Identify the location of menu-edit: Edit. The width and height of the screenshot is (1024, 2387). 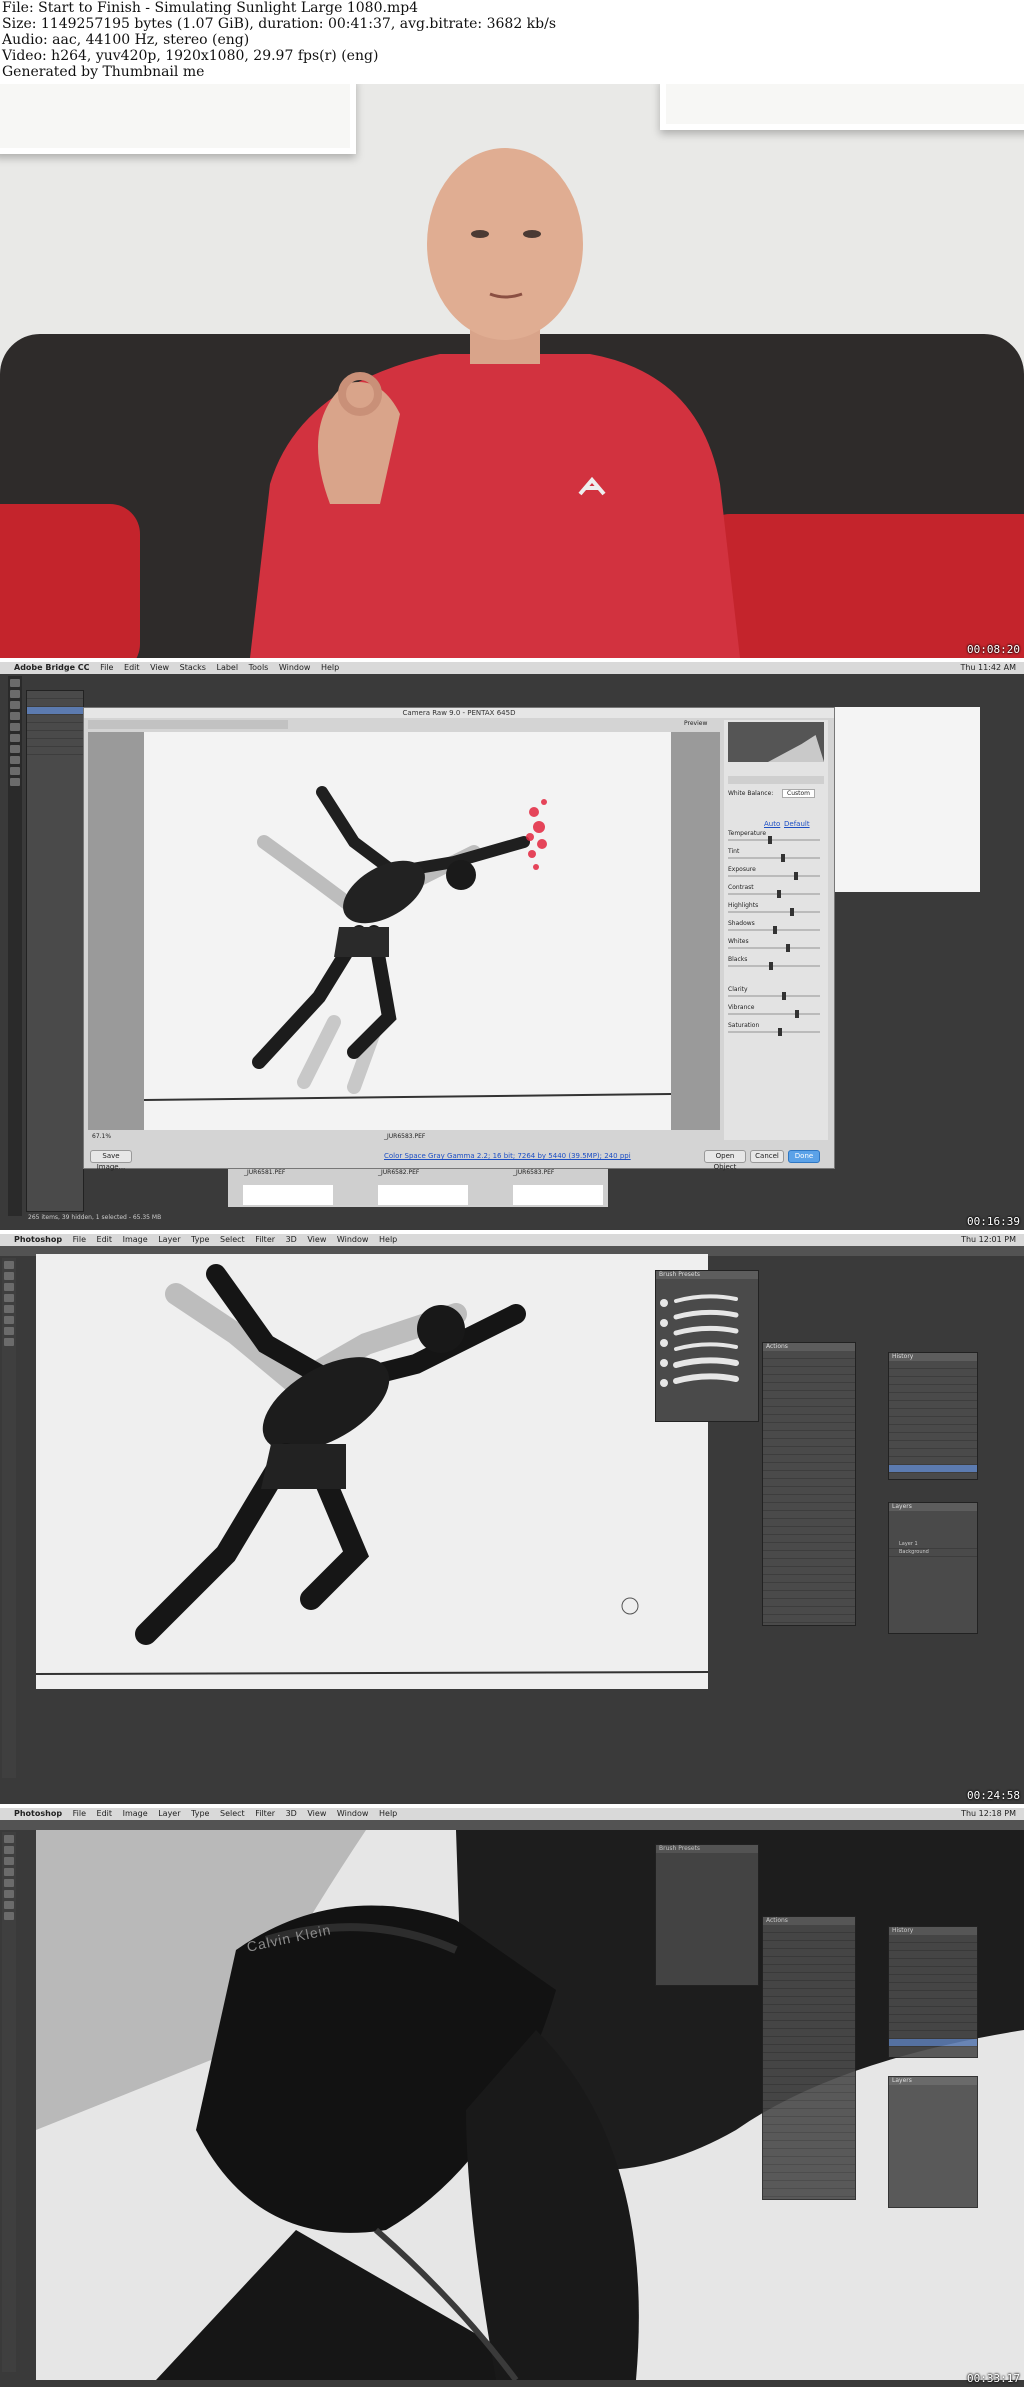
(132, 667).